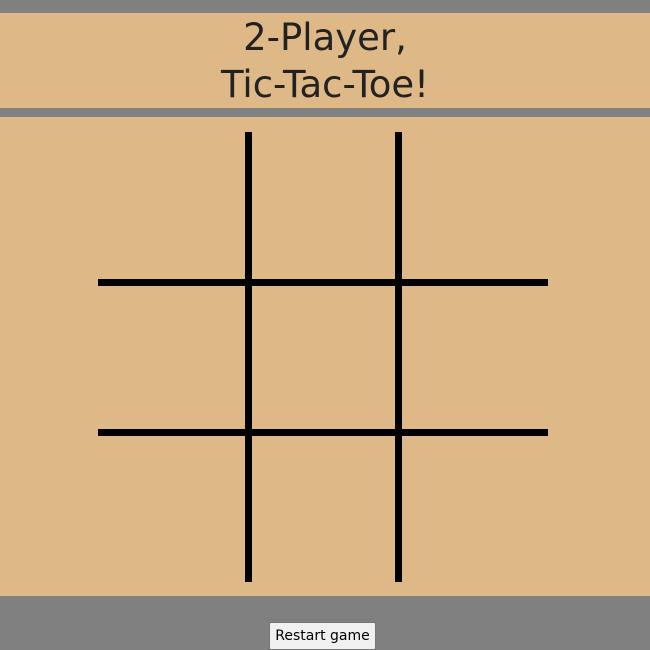  I want to click on page-title-line-2: Tic-Tac-Toe!, so click(325, 84).